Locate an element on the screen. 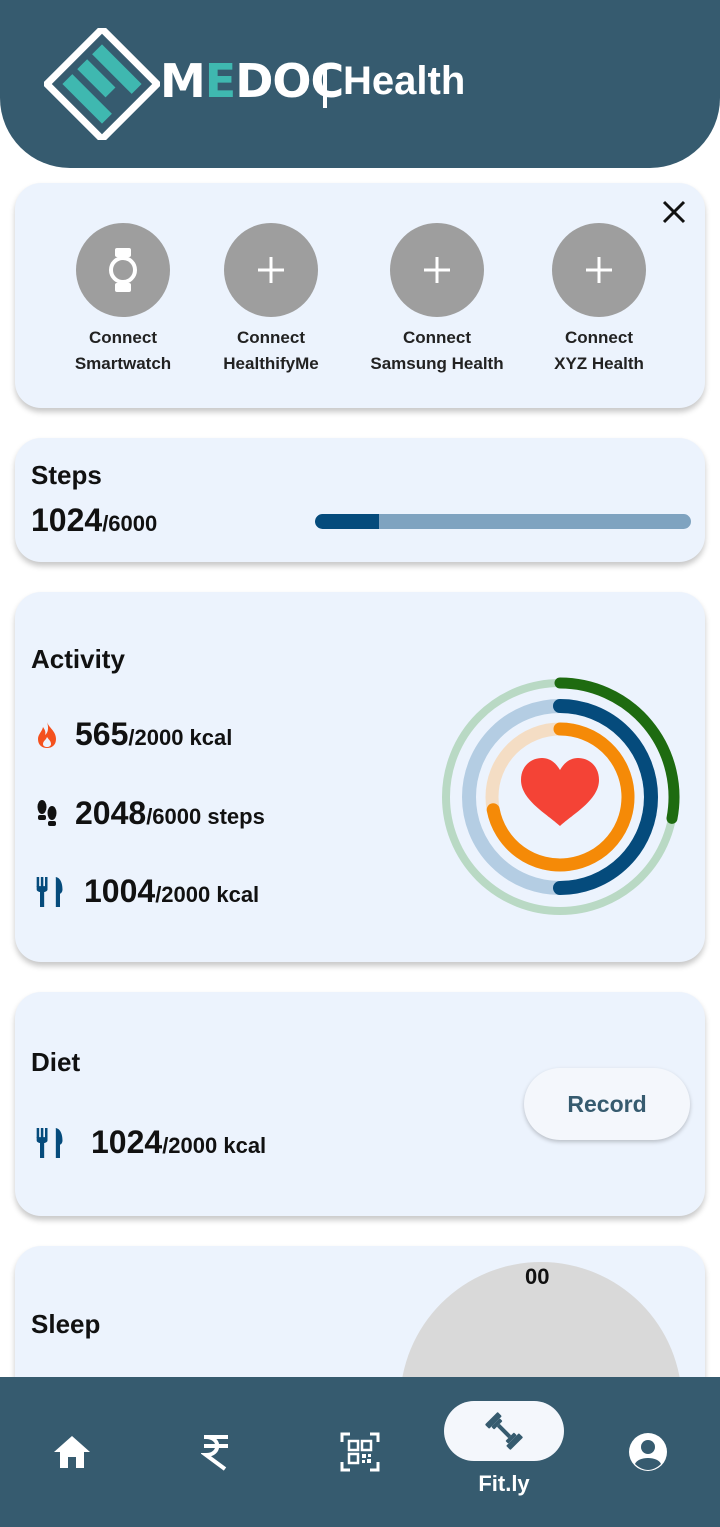  steps-title: Steps is located at coordinates (66, 475).